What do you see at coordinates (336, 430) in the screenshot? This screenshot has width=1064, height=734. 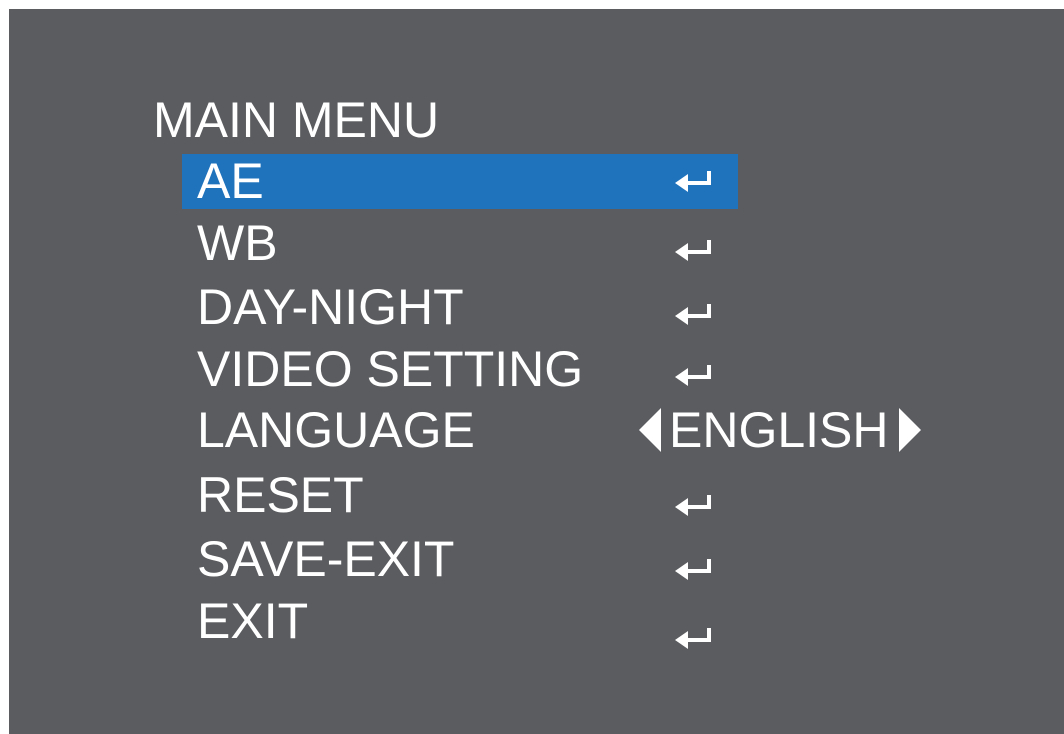 I see `menu-item-label: LANGUAGE` at bounding box center [336, 430].